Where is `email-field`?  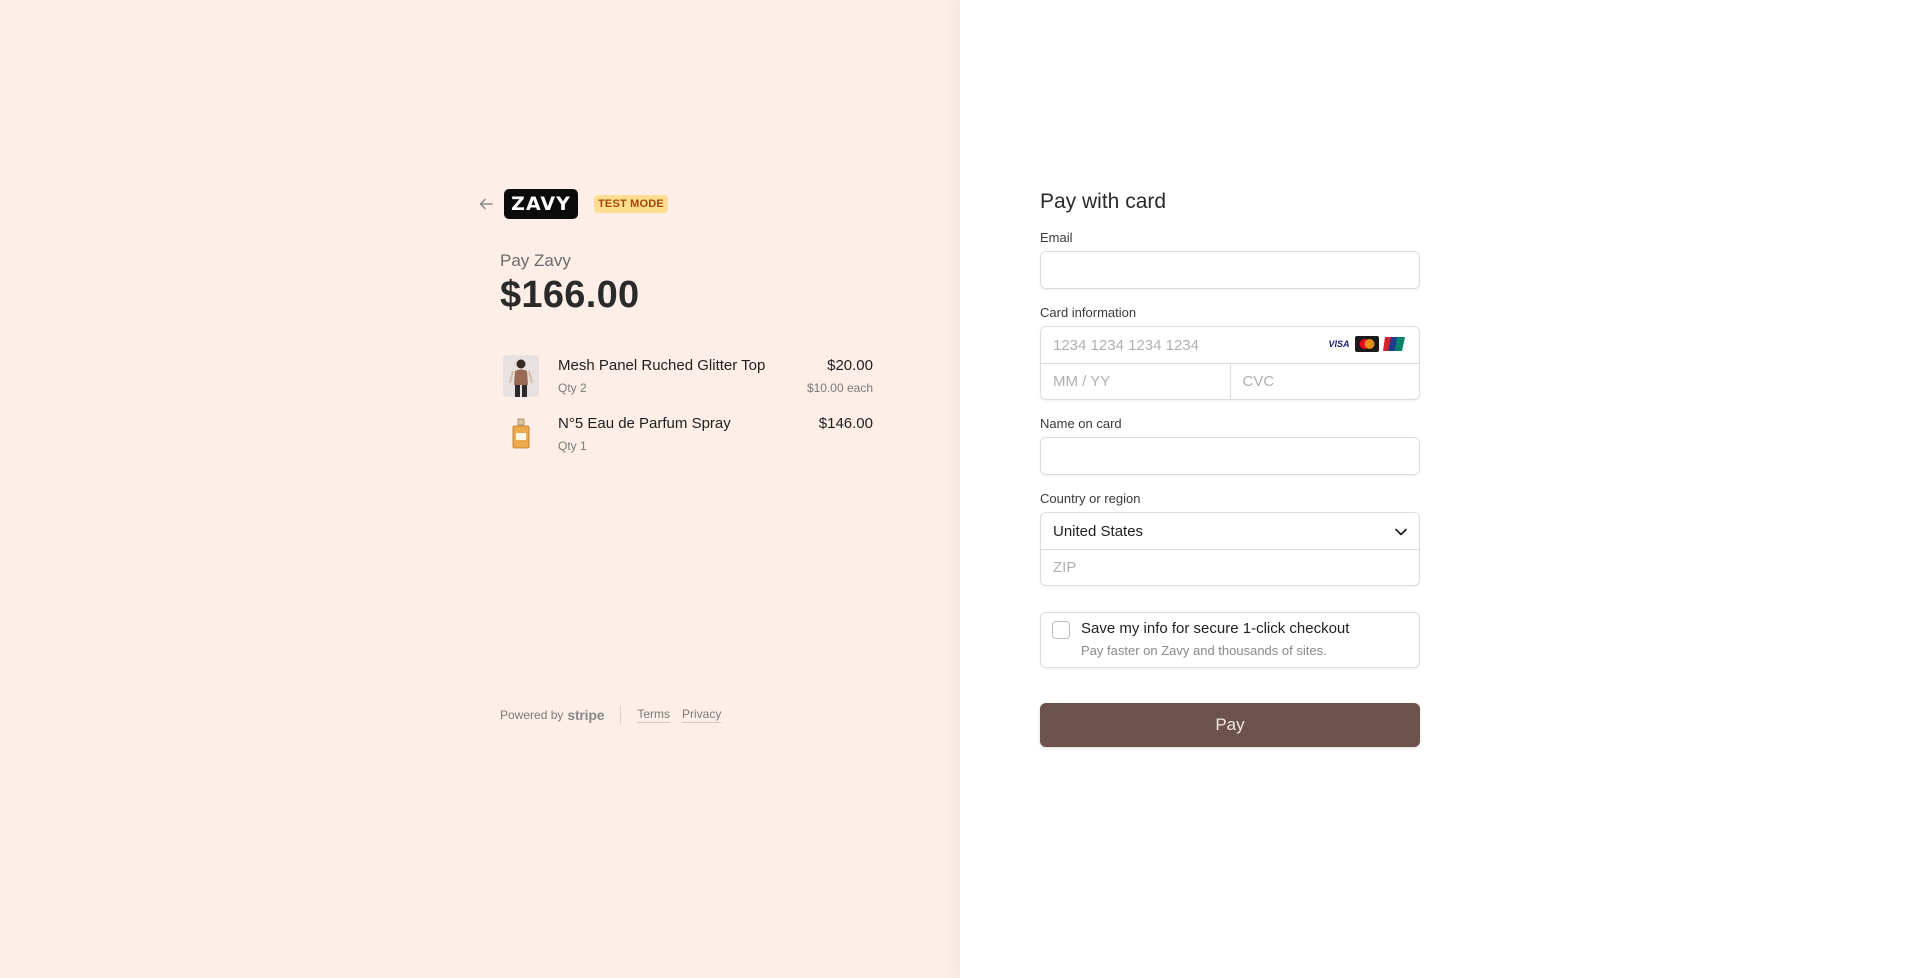
email-field is located at coordinates (1230, 270).